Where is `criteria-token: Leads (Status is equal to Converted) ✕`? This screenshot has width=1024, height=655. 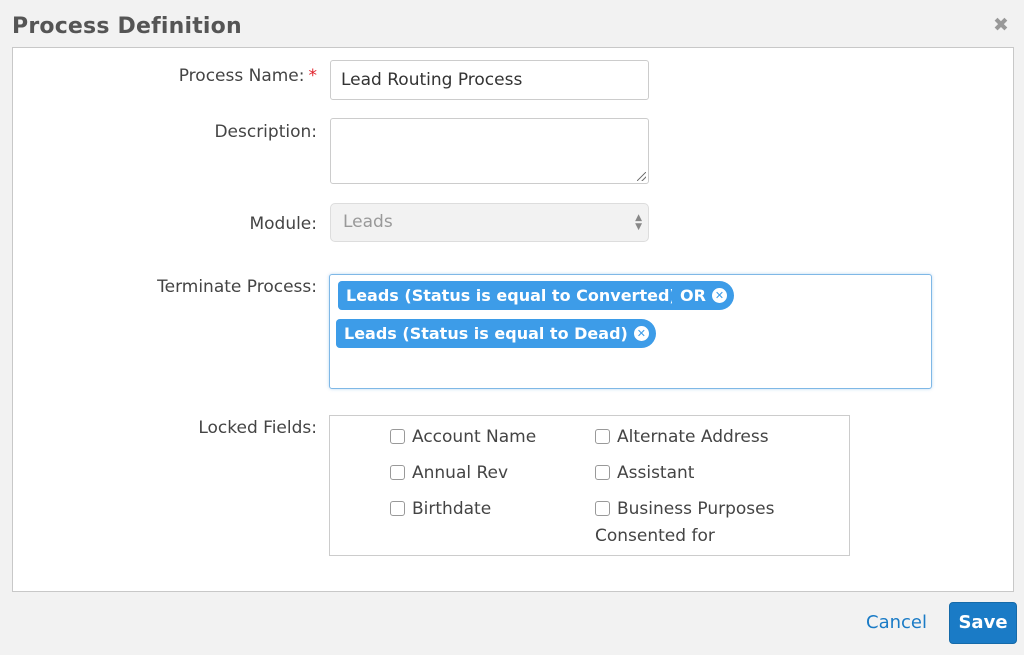 criteria-token: Leads (Status is equal to Converted) ✕ is located at coordinates (521, 295).